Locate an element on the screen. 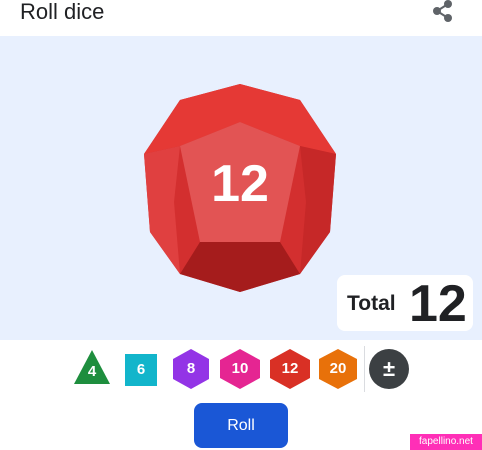 This screenshot has height=450, width=482. d10-label: 10 is located at coordinates (240, 368).